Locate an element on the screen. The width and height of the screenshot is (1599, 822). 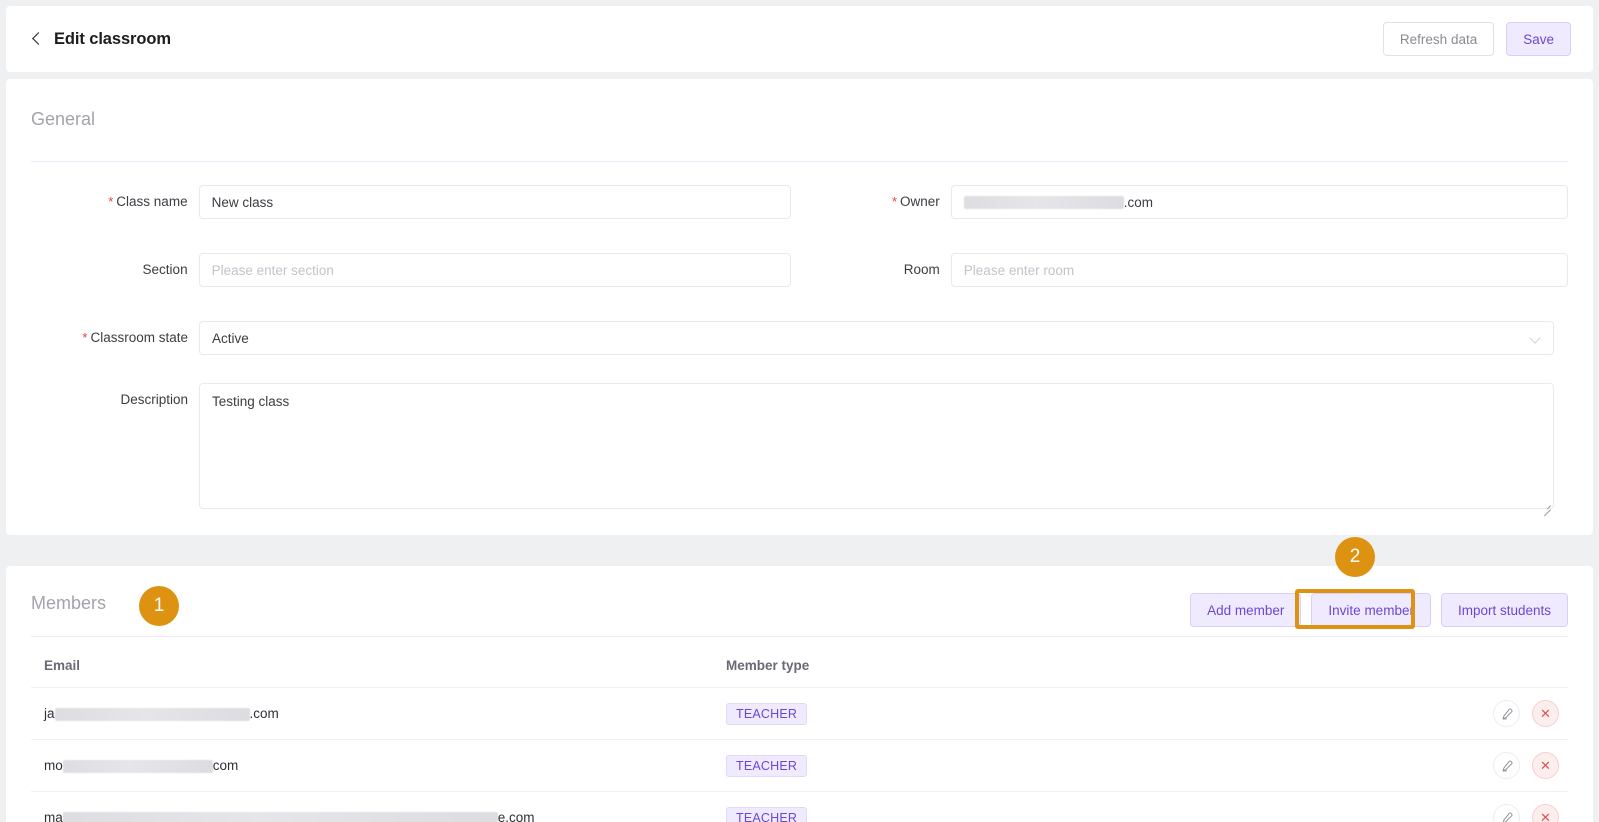
member-email-suffix: e.com is located at coordinates (516, 816).